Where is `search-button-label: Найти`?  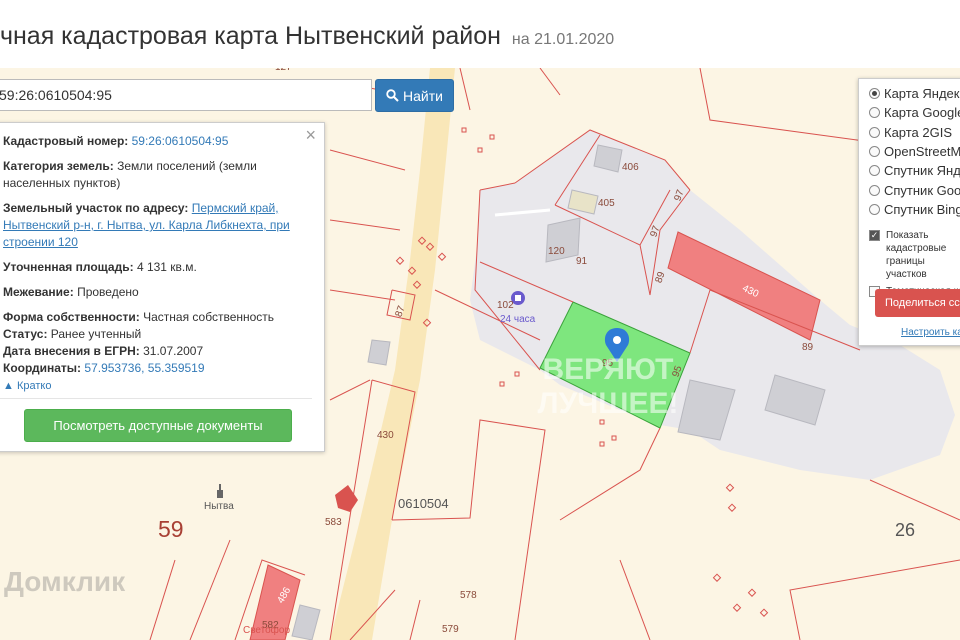 search-button-label: Найти is located at coordinates (423, 95).